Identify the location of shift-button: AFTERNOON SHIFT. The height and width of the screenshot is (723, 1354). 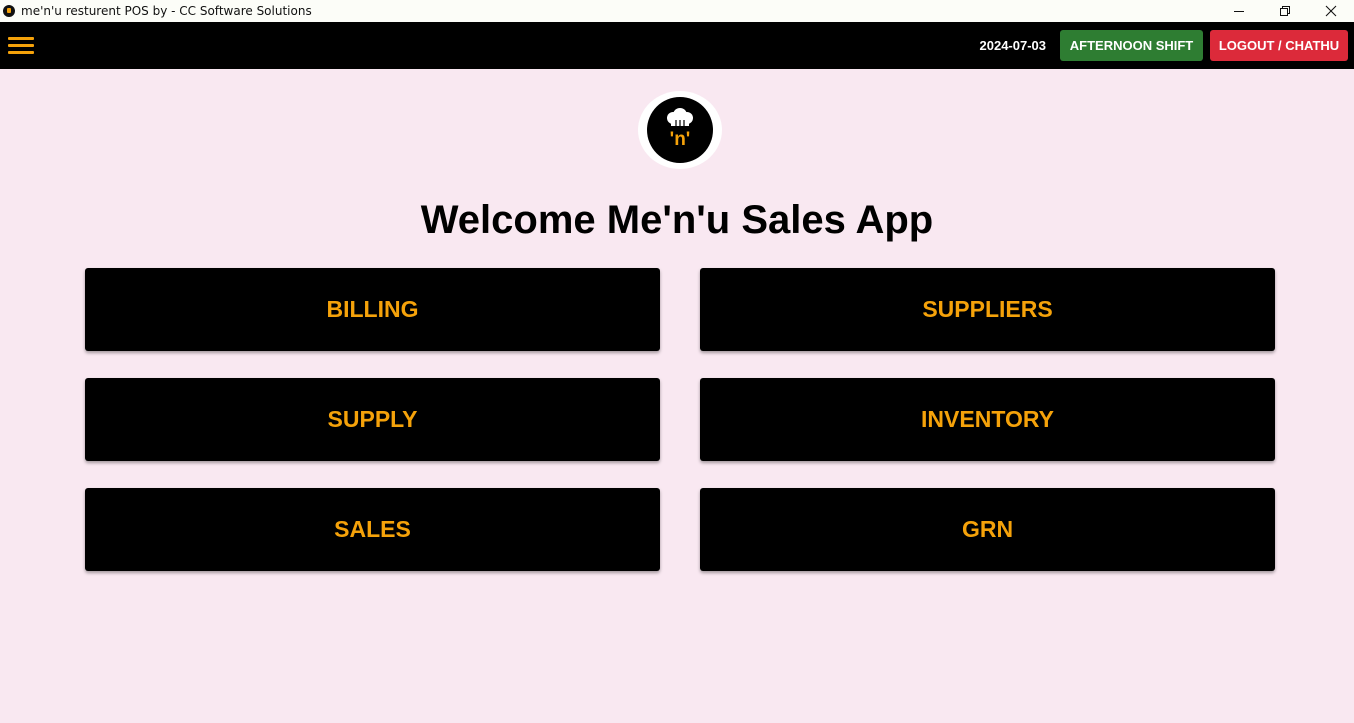
(1131, 45).